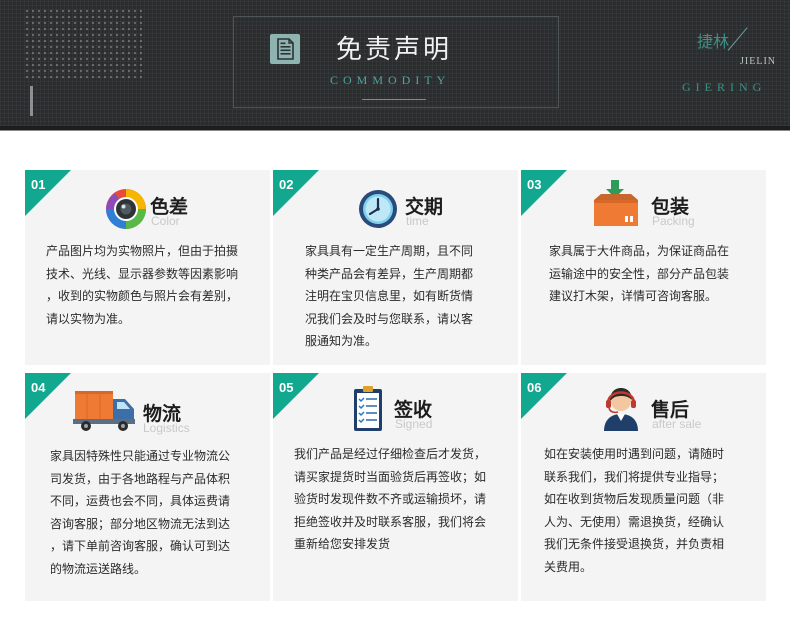  What do you see at coordinates (342, 544) in the screenshot?
I see `card-body-line: 重新给您安排发货` at bounding box center [342, 544].